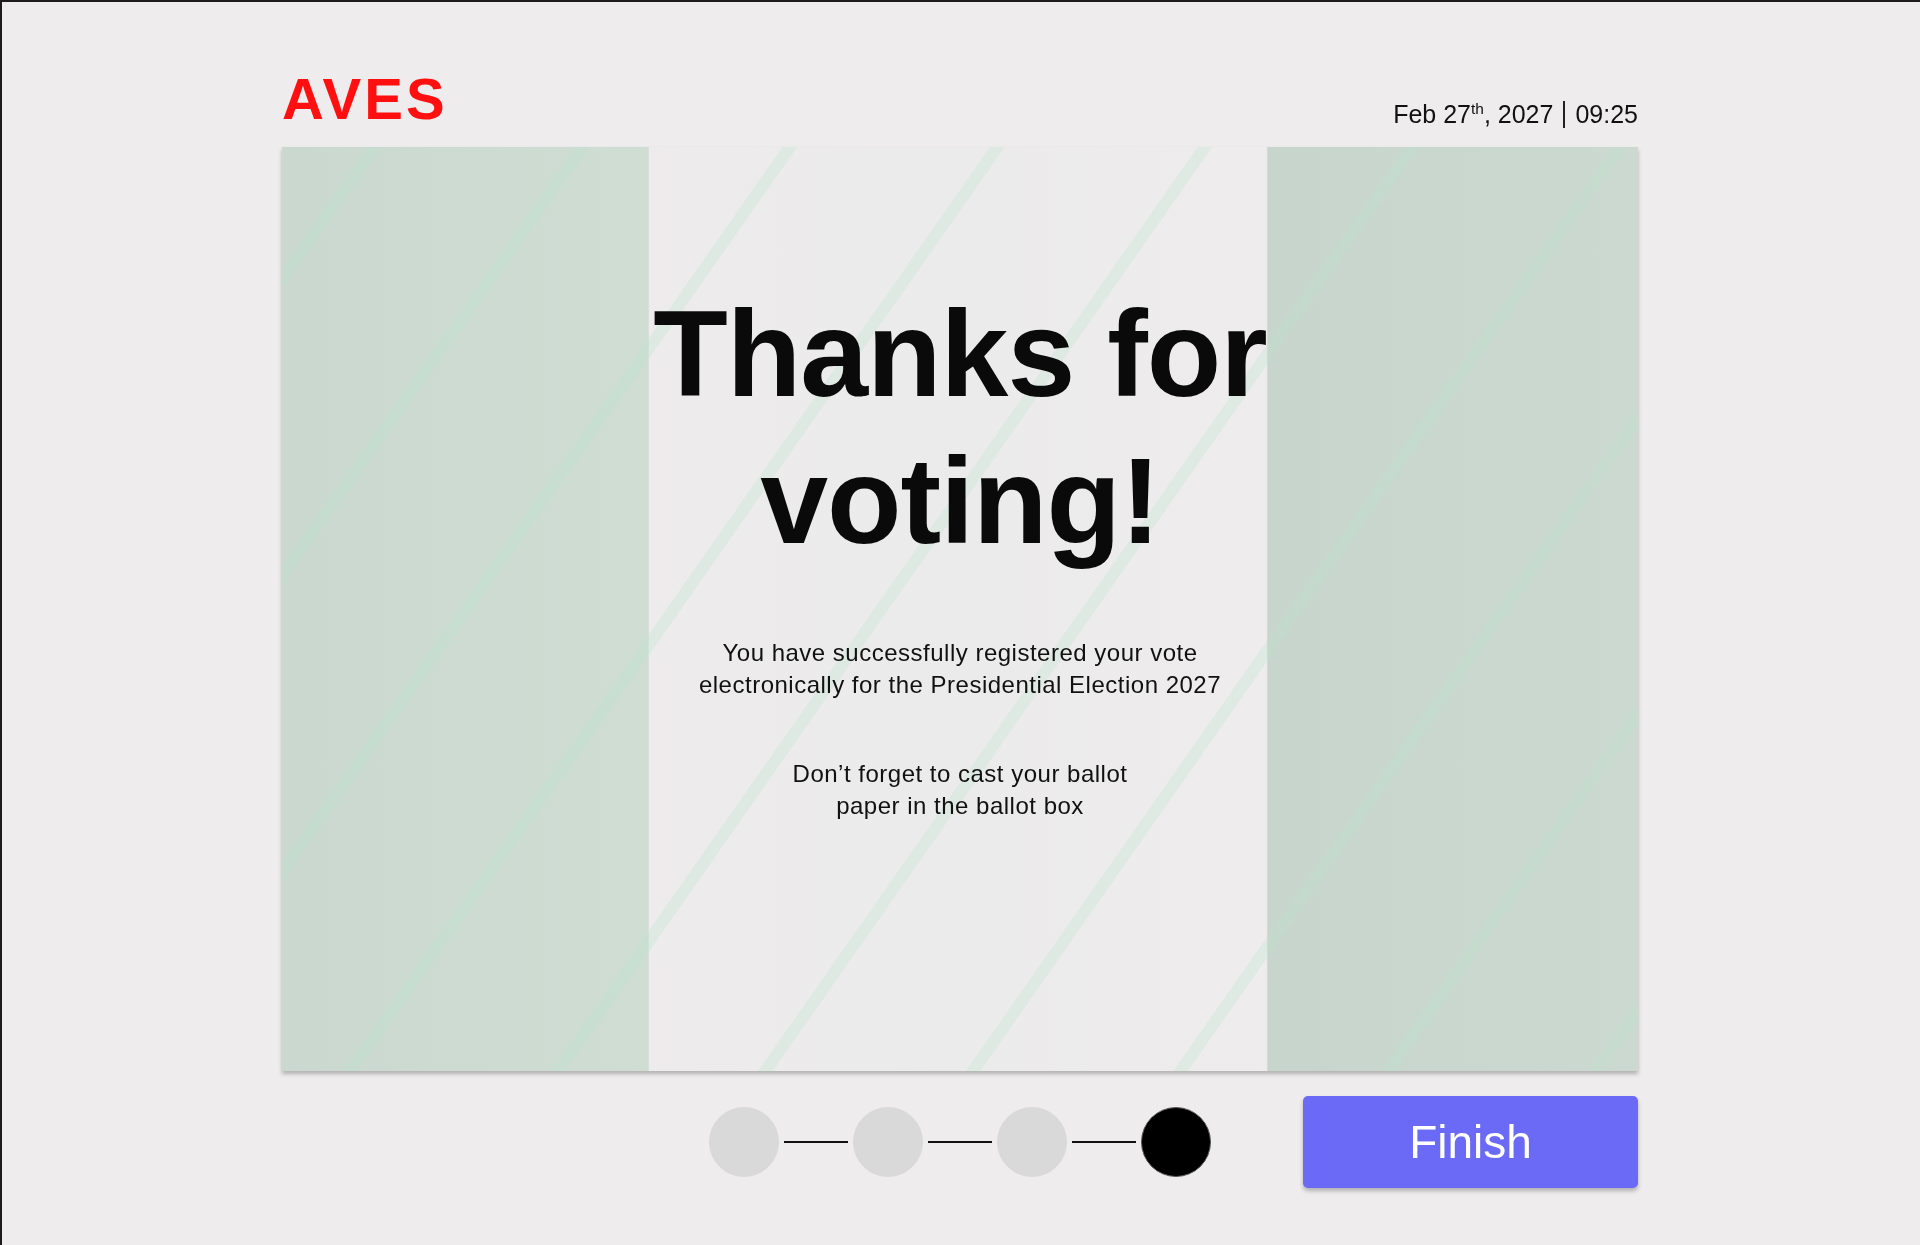 The height and width of the screenshot is (1245, 1920). What do you see at coordinates (1470, 1142) in the screenshot?
I see `finish-button: Finish` at bounding box center [1470, 1142].